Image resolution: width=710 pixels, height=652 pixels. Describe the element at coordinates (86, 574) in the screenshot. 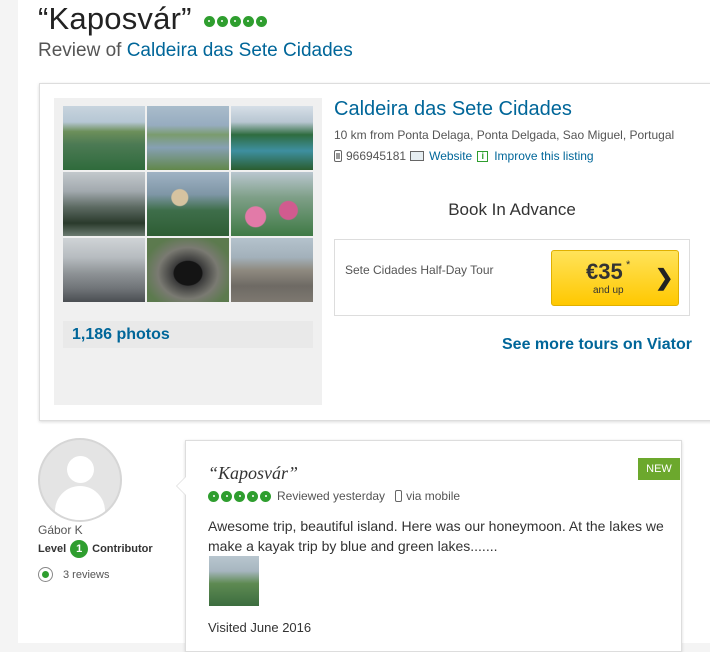

I see `reviews-count: 3 reviews` at that location.